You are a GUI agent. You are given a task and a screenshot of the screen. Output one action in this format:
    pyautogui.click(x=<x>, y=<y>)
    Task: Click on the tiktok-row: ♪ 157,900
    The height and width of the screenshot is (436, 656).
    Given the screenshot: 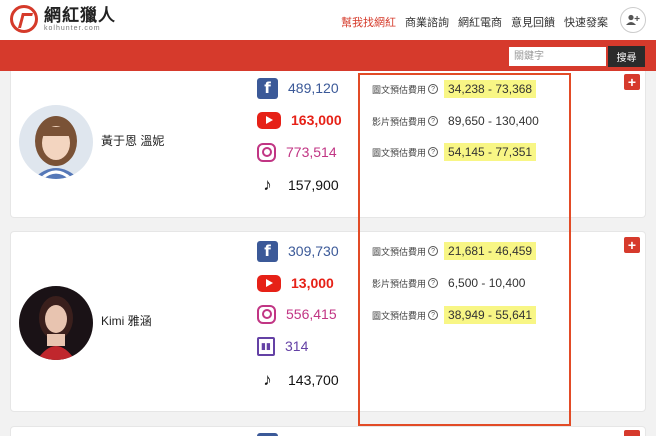 What is the action you would take?
    pyautogui.click(x=298, y=185)
    